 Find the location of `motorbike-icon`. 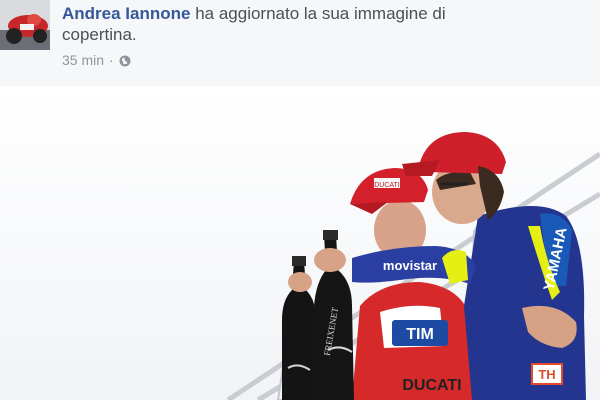

motorbike-icon is located at coordinates (25, 25).